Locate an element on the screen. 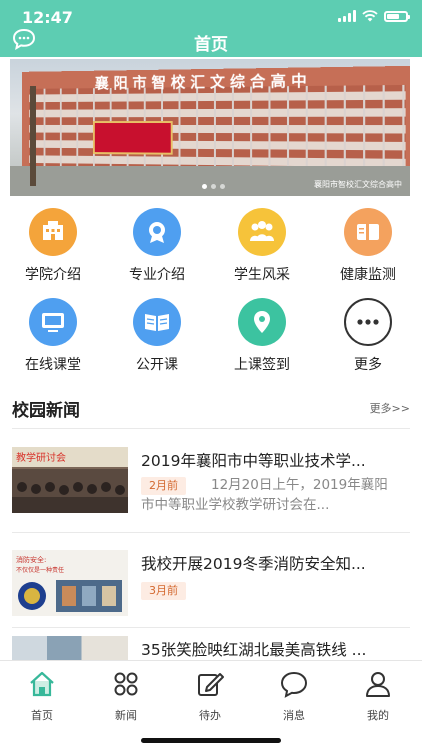 The height and width of the screenshot is (751, 422). book-icon is located at coordinates (368, 232).